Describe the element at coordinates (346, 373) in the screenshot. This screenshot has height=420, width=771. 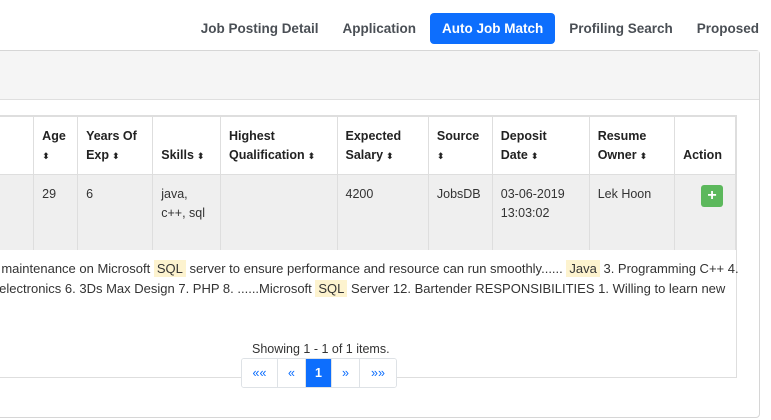
I see `next-page-button: »` at that location.